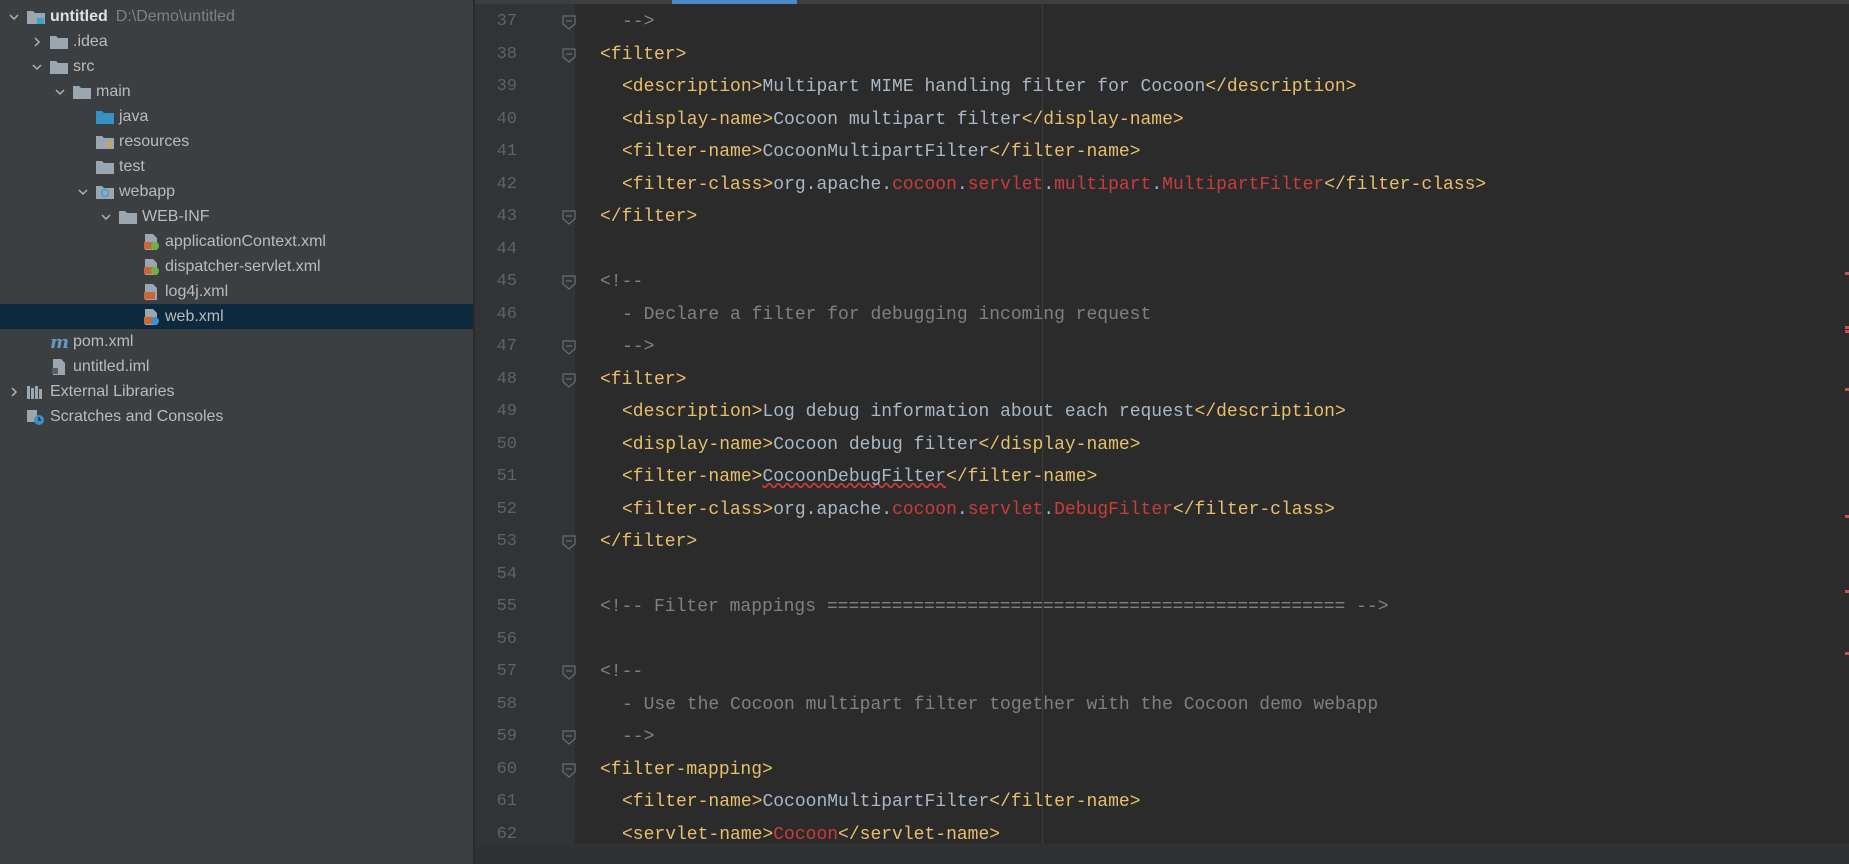  Describe the element at coordinates (111, 366) in the screenshot. I see `tree-item-label: untitled.iml` at that location.